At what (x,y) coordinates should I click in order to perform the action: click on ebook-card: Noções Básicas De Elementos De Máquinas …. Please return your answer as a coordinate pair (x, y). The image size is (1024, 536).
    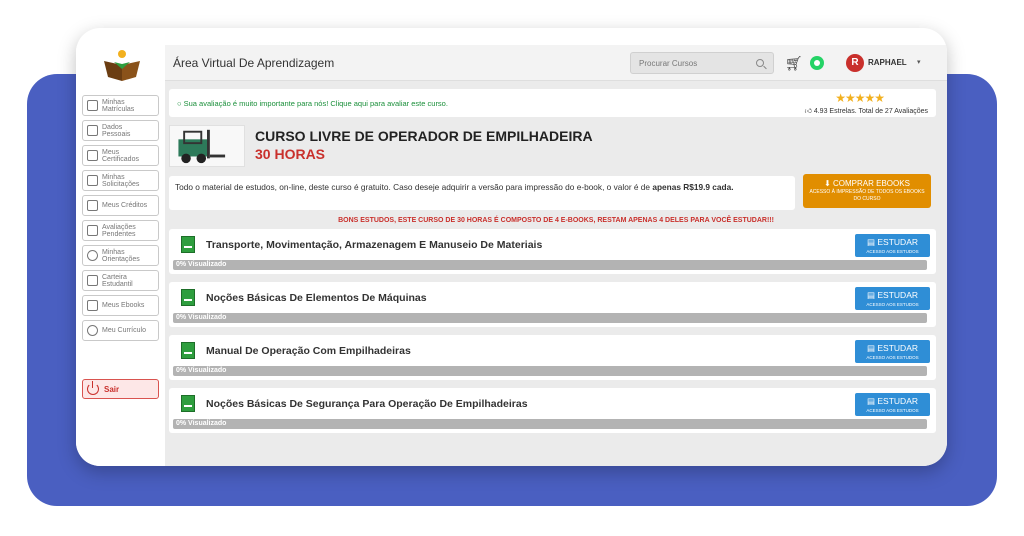
    Looking at the image, I should click on (552, 304).